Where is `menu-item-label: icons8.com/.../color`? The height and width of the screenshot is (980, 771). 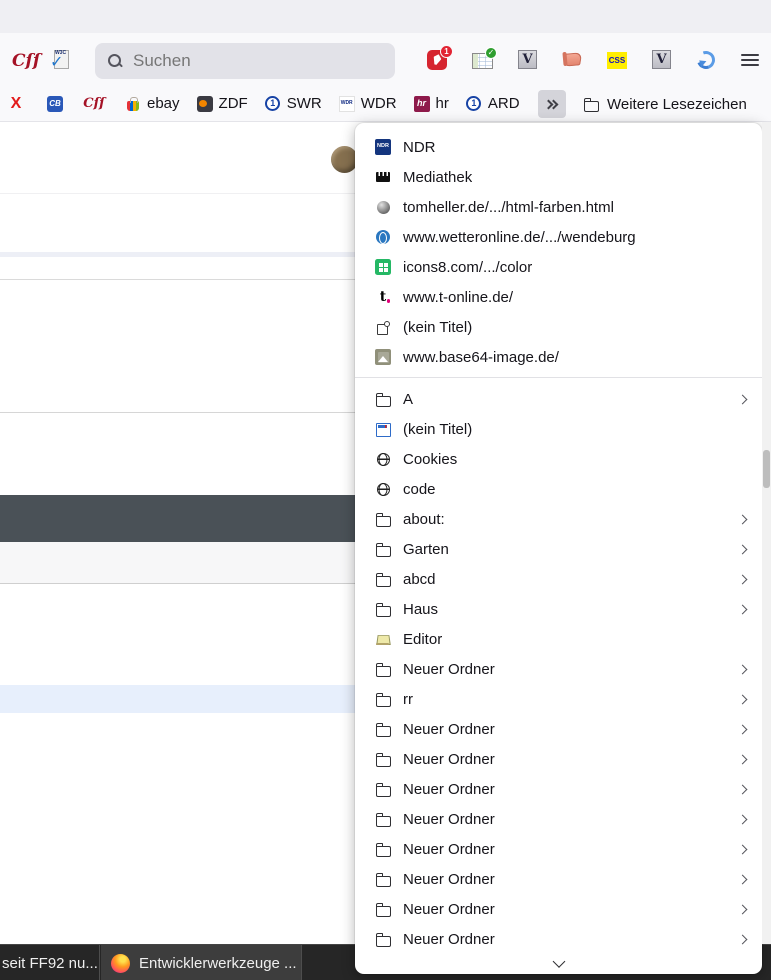 menu-item-label: icons8.com/.../color is located at coordinates (468, 267).